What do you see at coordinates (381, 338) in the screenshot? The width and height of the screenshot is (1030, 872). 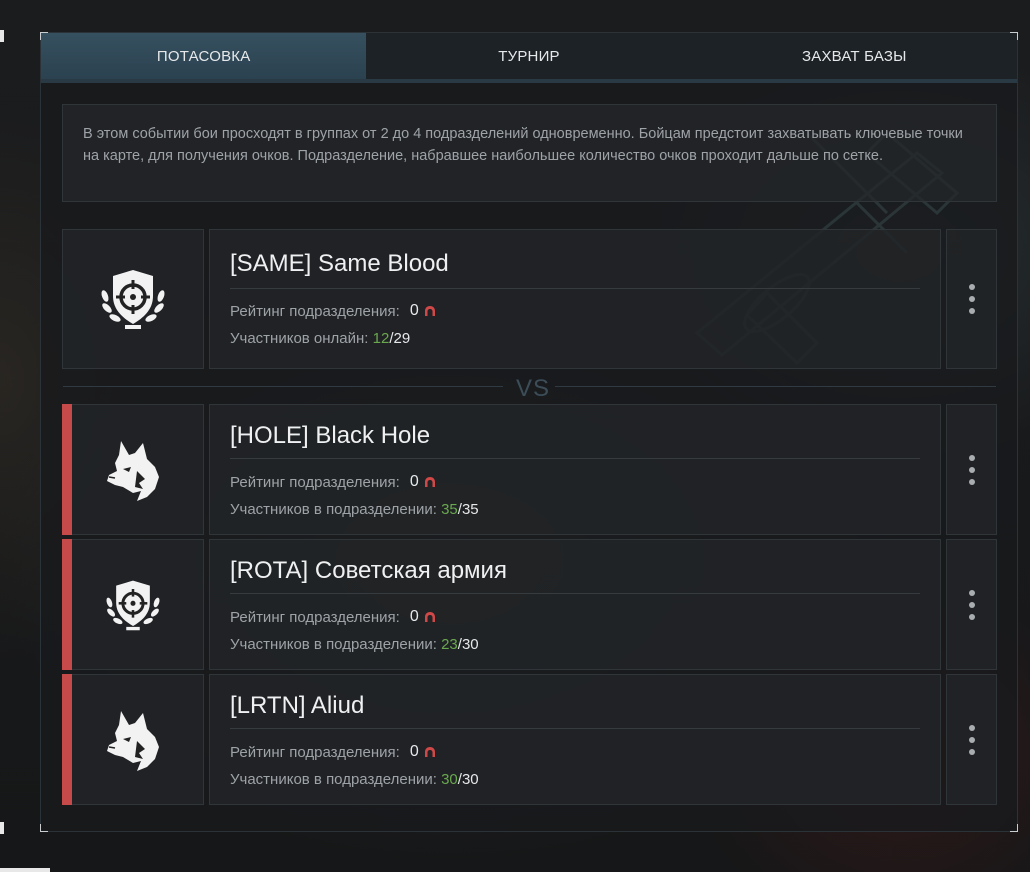 I see `members-current: 12` at bounding box center [381, 338].